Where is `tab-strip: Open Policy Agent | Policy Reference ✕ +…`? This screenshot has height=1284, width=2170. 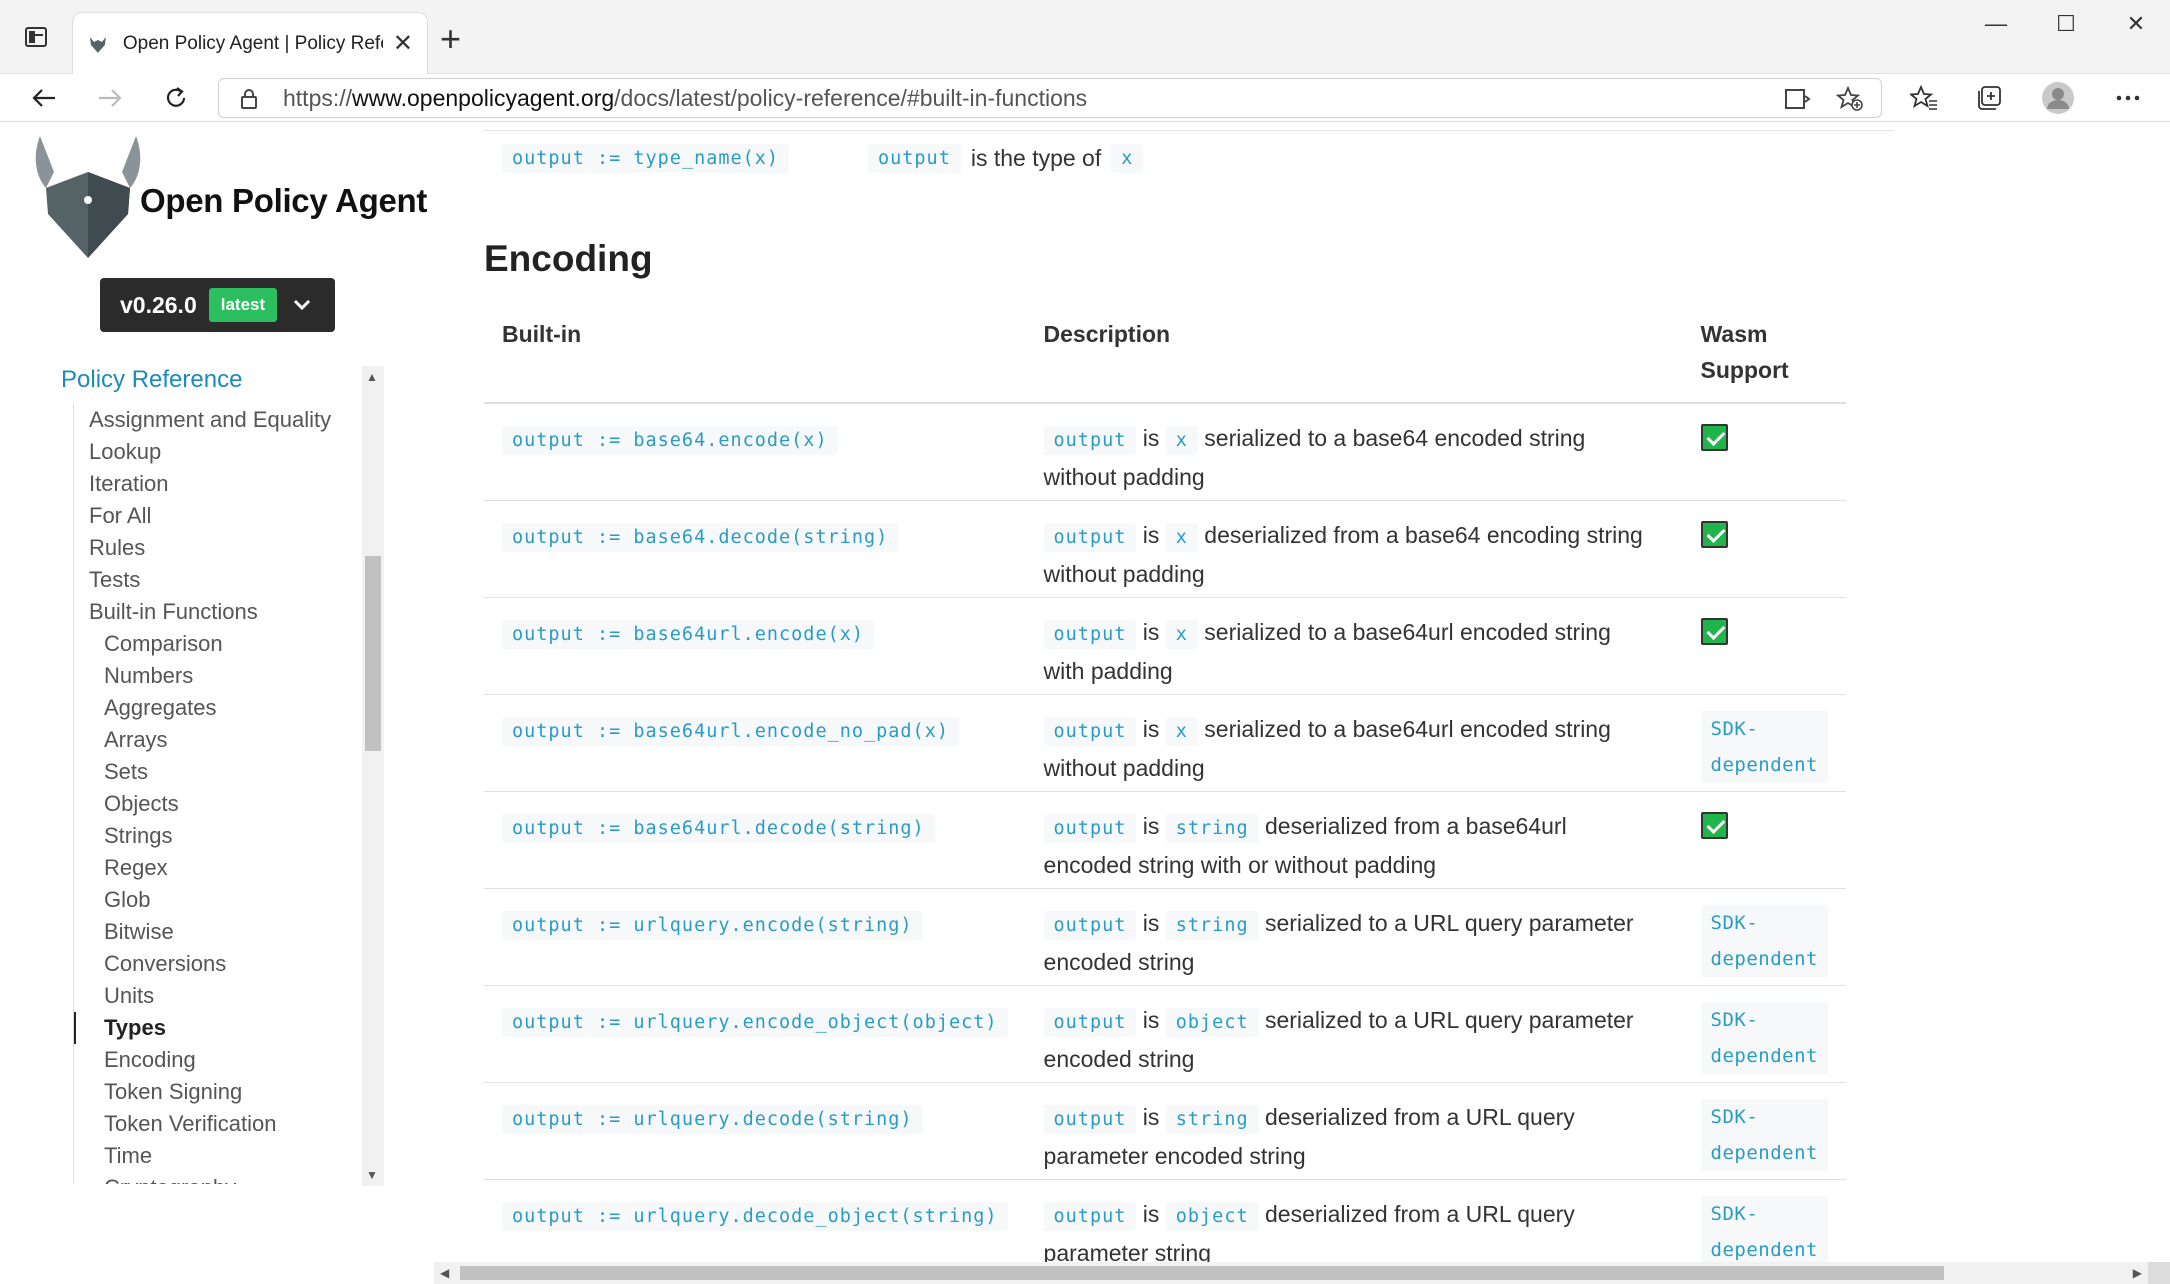
tab-strip: Open Policy Agent | Policy Reference ✕ +… is located at coordinates (1085, 37).